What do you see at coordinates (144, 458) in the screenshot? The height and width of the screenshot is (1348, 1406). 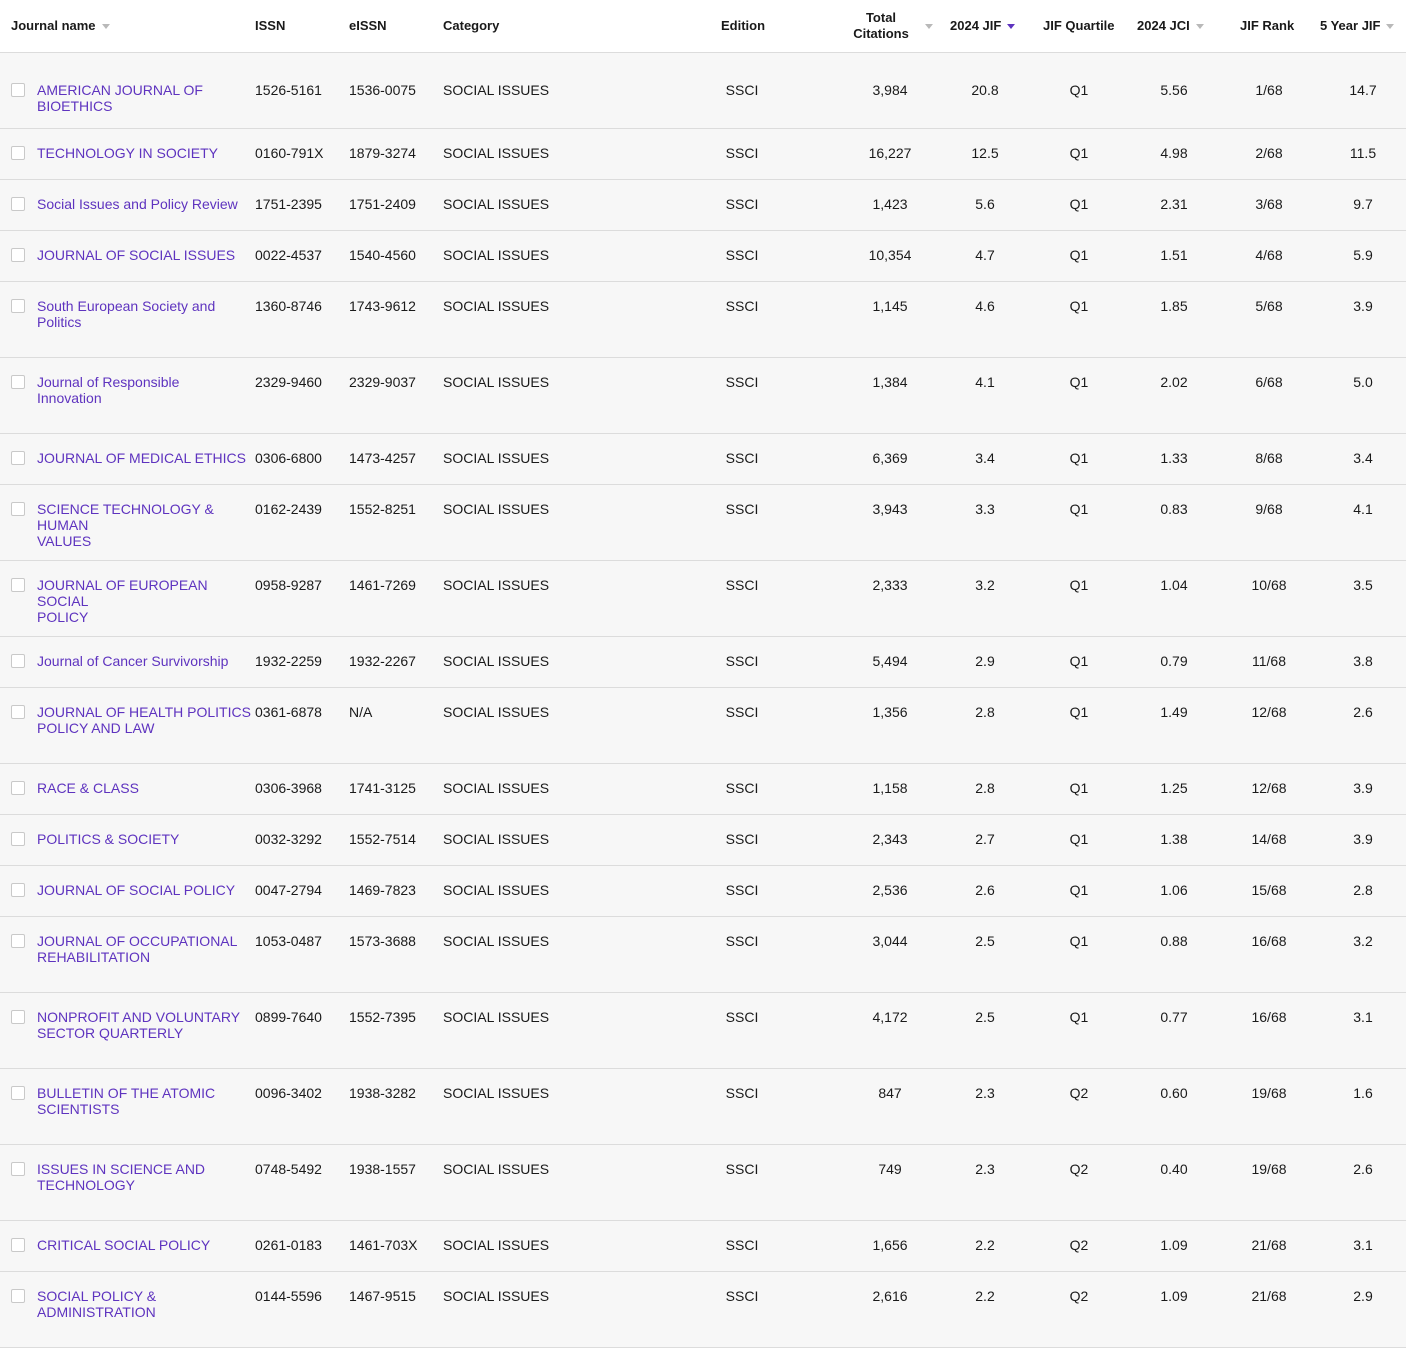 I see `journal-name-link: JOURNAL OF MEDICAL ETHICS` at bounding box center [144, 458].